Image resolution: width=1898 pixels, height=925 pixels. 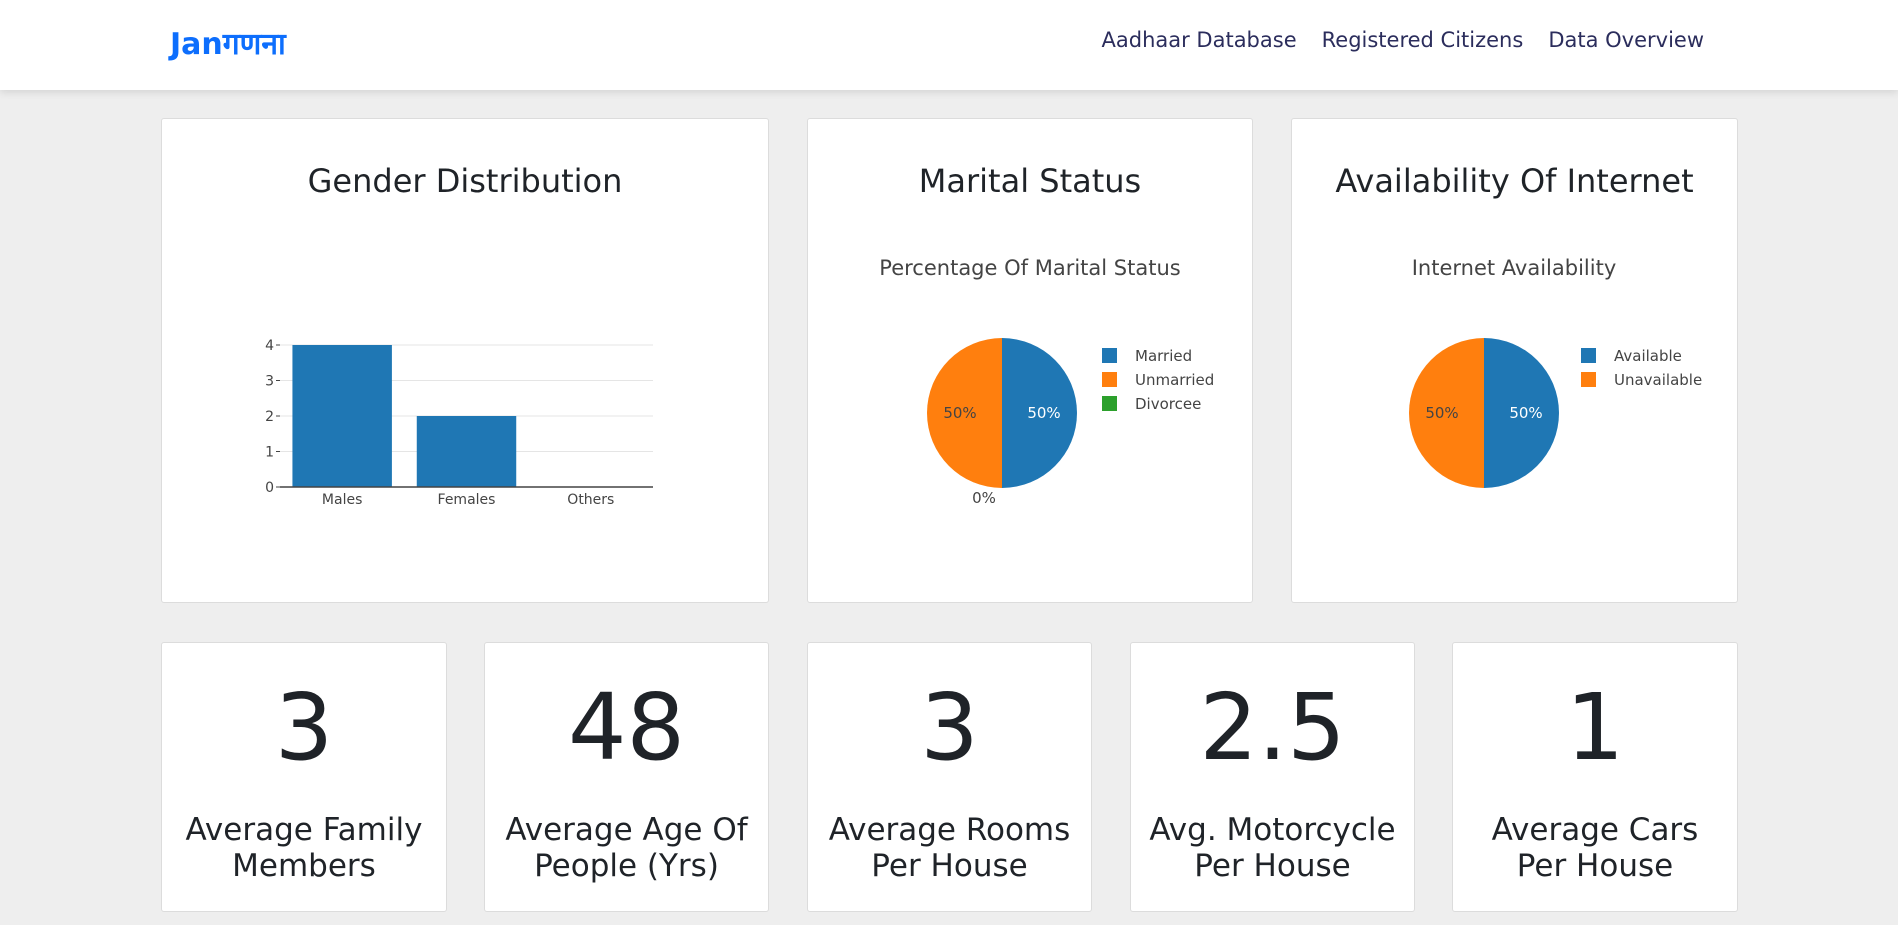 I want to click on legend-label: Married, so click(x=1163, y=356).